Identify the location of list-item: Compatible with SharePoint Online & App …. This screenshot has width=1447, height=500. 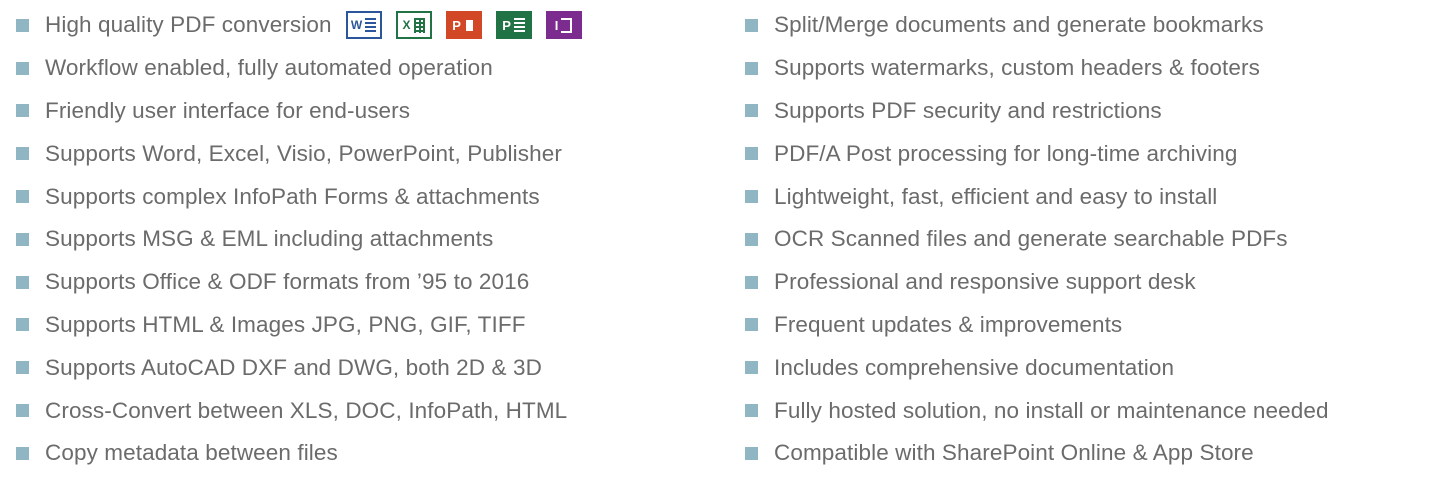
(1037, 453).